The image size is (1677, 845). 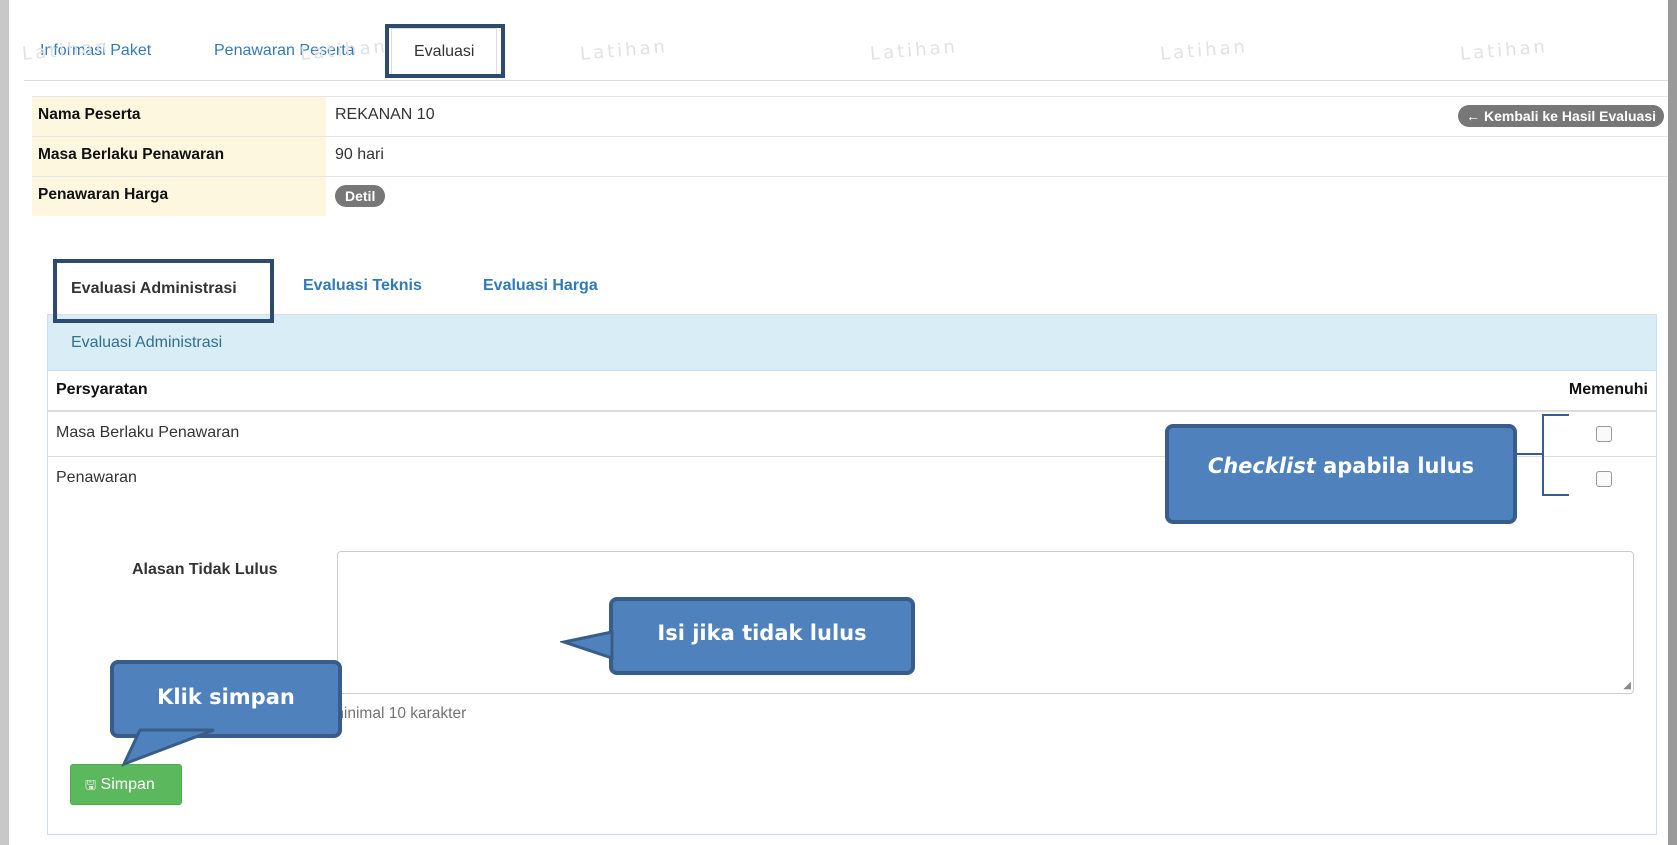 What do you see at coordinates (179, 196) in the screenshot?
I see `info-label: Penawaran Harga` at bounding box center [179, 196].